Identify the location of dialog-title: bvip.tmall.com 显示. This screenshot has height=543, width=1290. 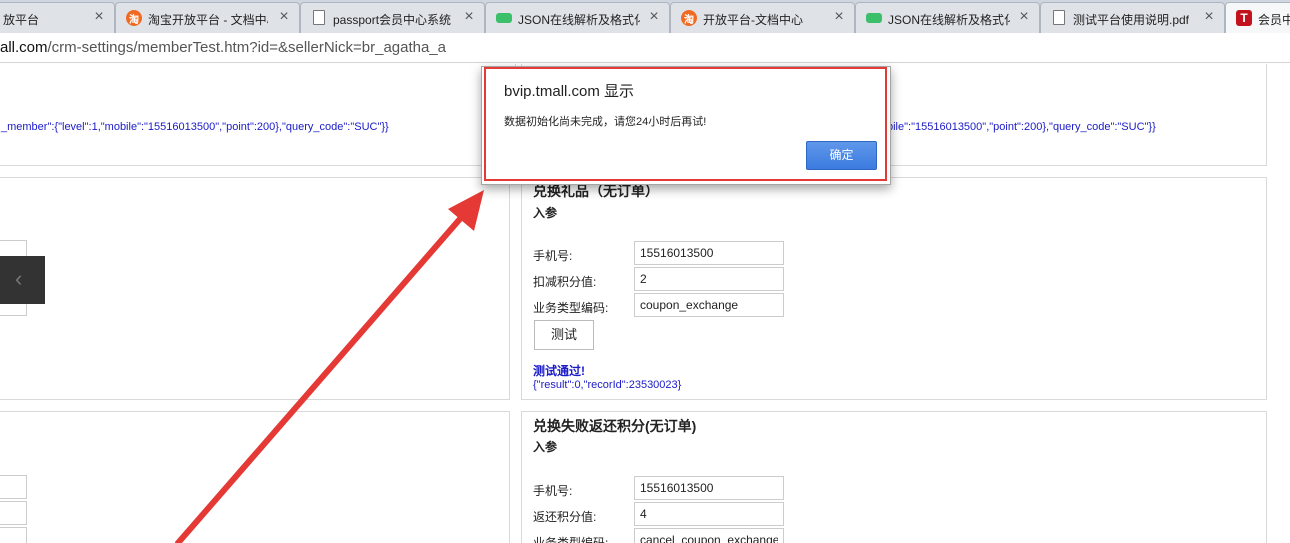
(569, 91).